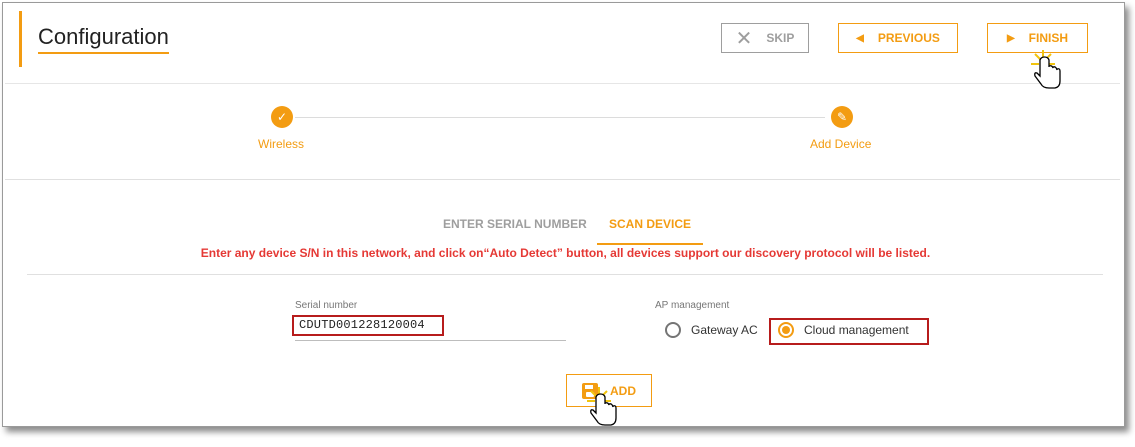  I want to click on step-wireless-label: Wireless, so click(281, 144).